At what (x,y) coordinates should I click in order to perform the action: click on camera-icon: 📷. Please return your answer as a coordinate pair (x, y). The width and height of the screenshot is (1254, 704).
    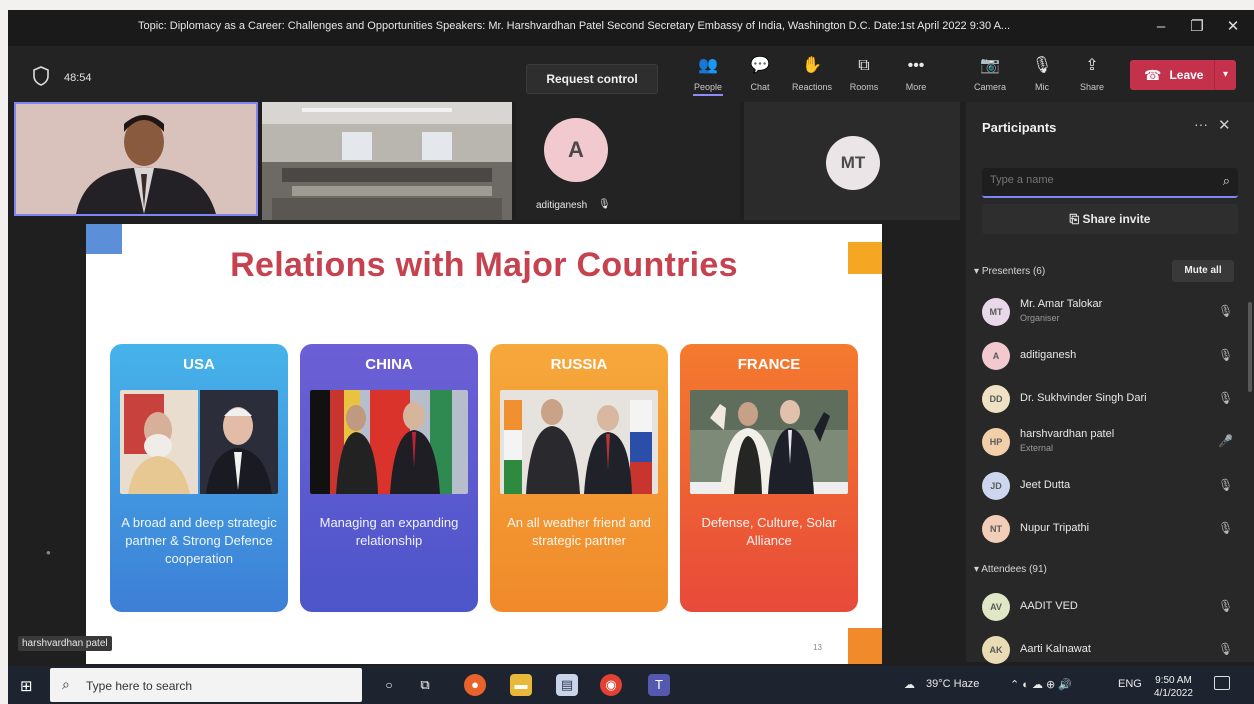
    Looking at the image, I should click on (990, 65).